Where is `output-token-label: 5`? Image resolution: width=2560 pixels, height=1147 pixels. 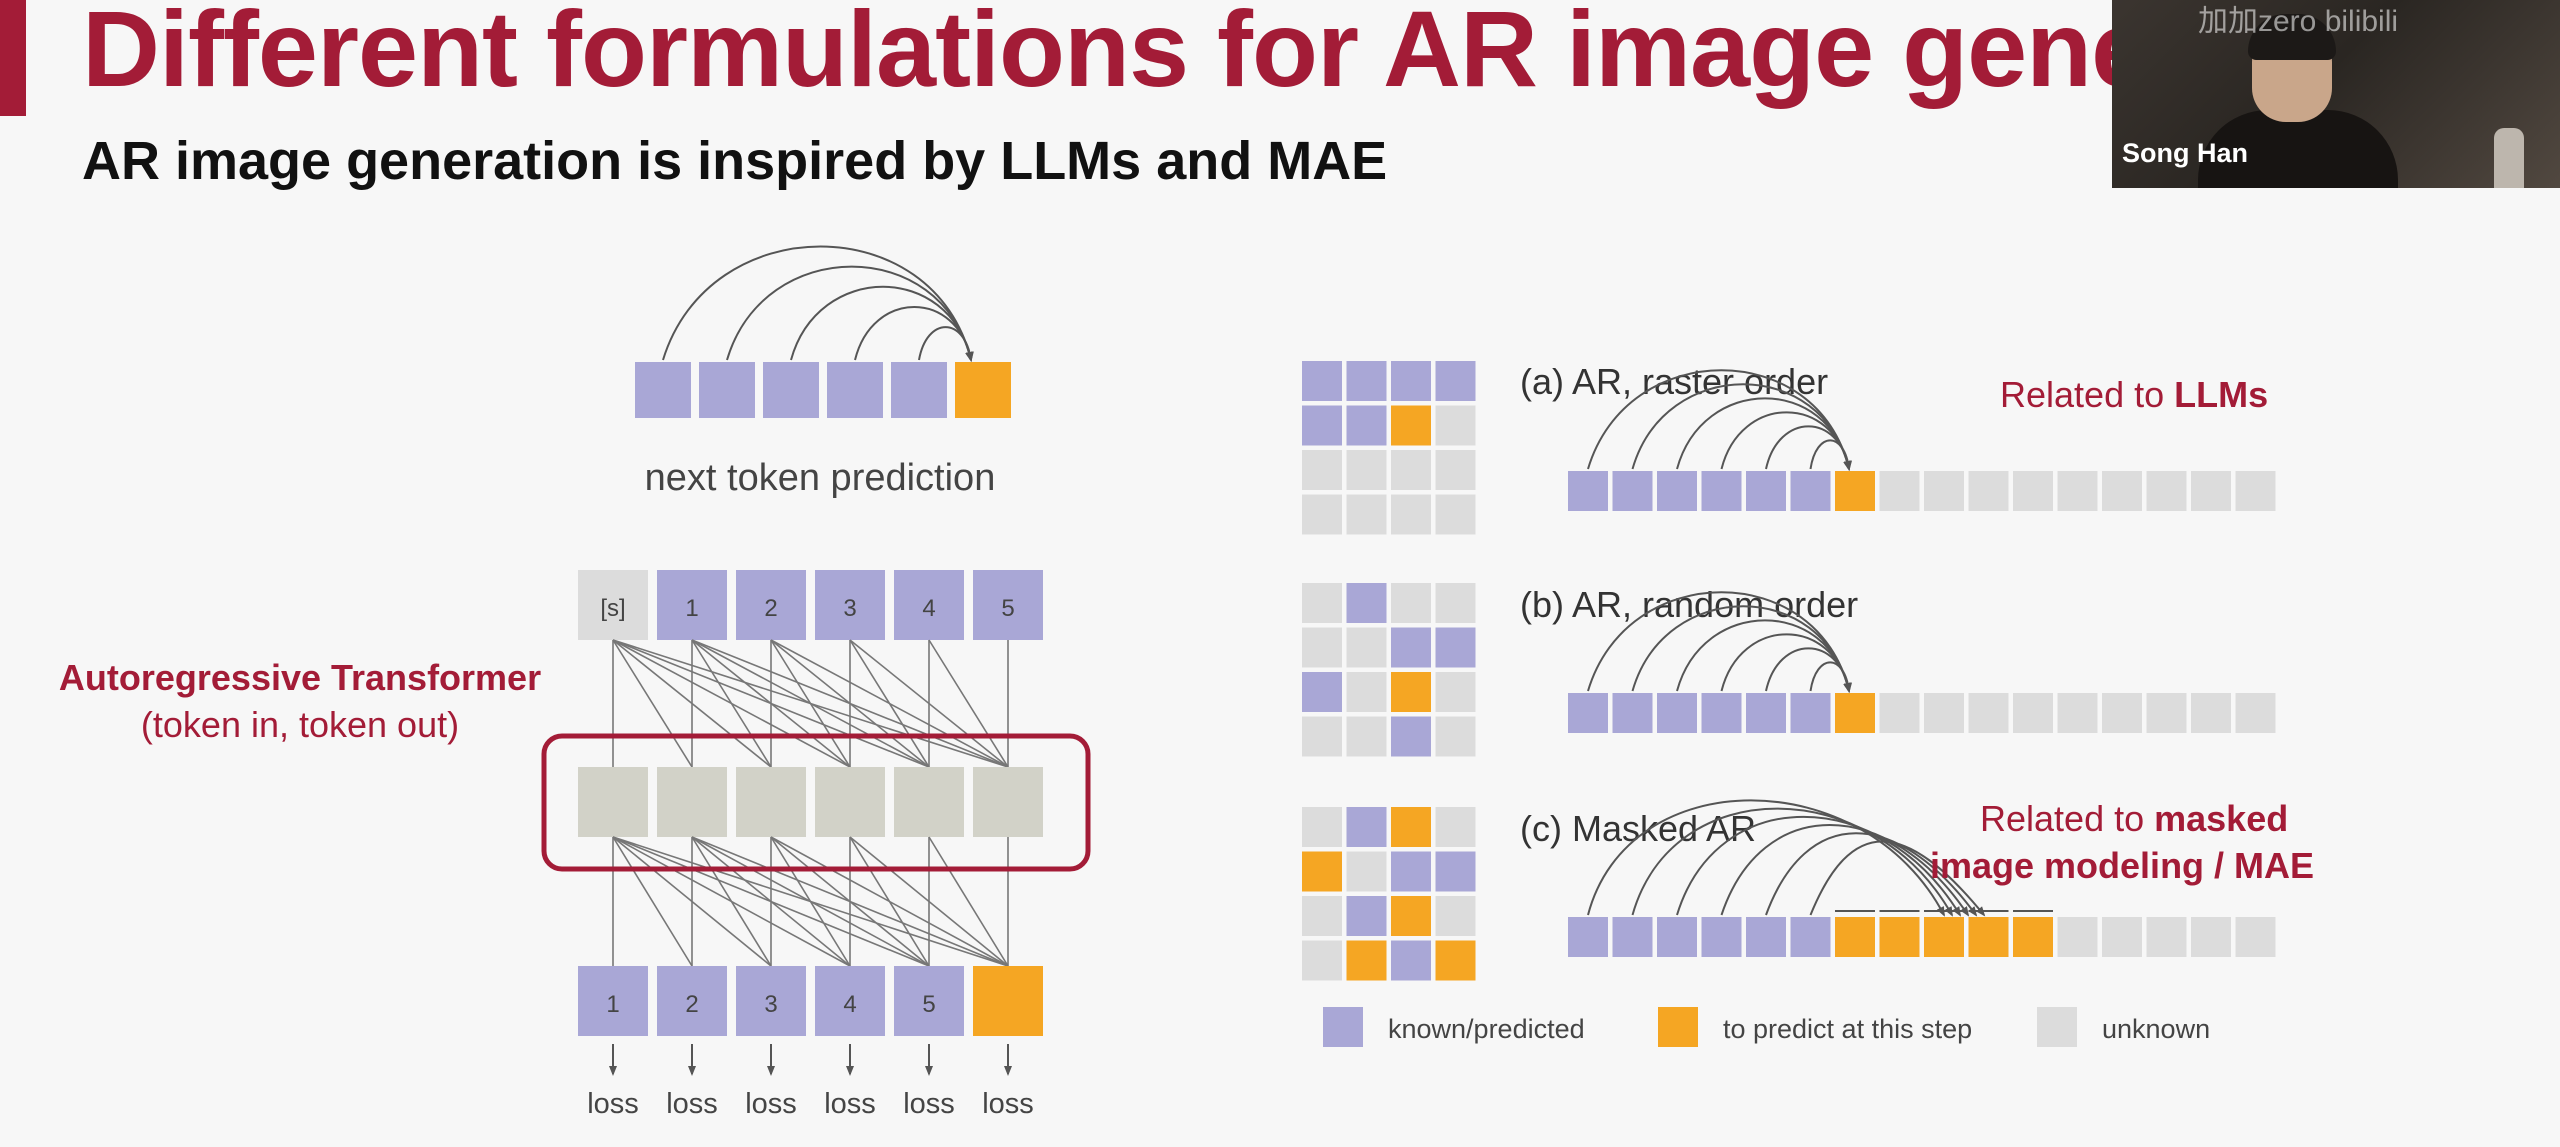 output-token-label: 5 is located at coordinates (928, 1004).